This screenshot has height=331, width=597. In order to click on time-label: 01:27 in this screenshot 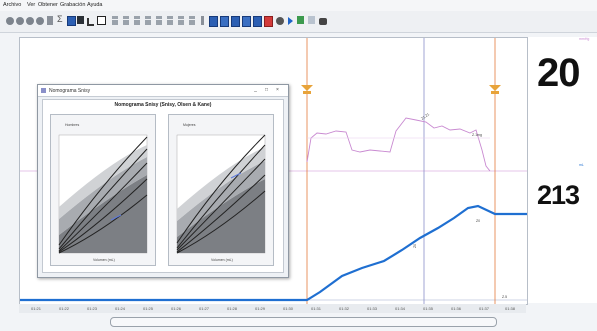, I will do `click(204, 308)`.